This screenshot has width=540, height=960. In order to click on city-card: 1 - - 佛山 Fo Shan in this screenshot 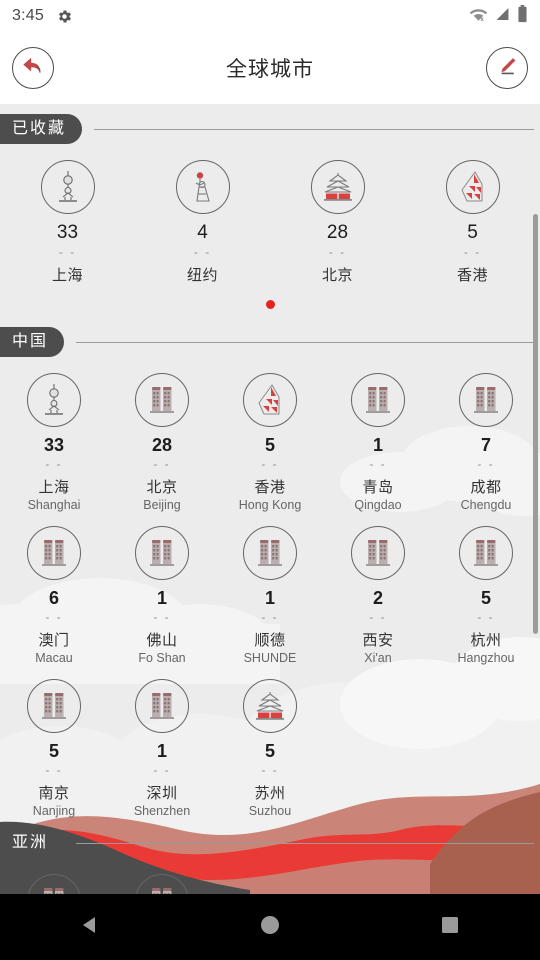, I will do `click(162, 588)`.